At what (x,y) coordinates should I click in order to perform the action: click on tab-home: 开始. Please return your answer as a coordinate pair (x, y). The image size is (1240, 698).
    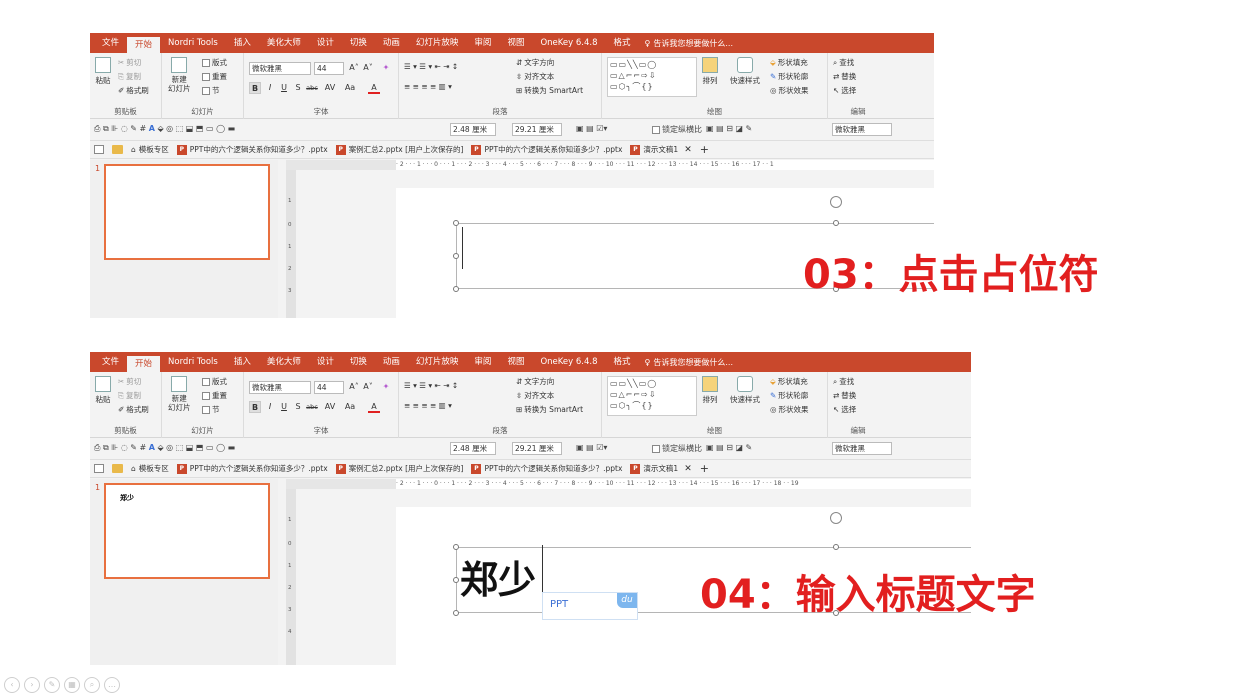
    Looking at the image, I should click on (144, 364).